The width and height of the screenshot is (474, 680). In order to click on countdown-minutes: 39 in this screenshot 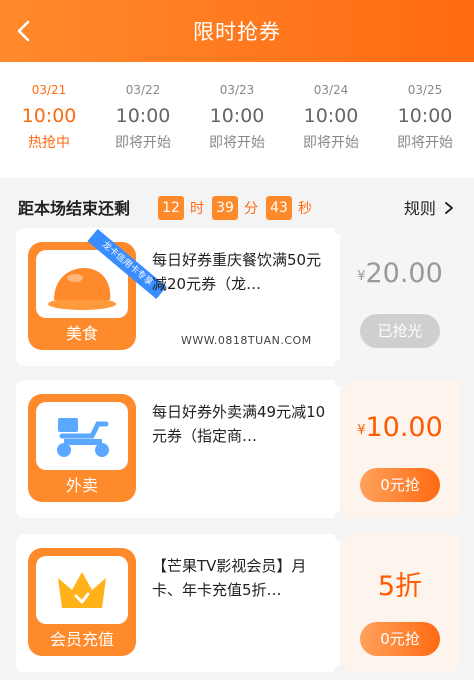, I will do `click(225, 208)`.